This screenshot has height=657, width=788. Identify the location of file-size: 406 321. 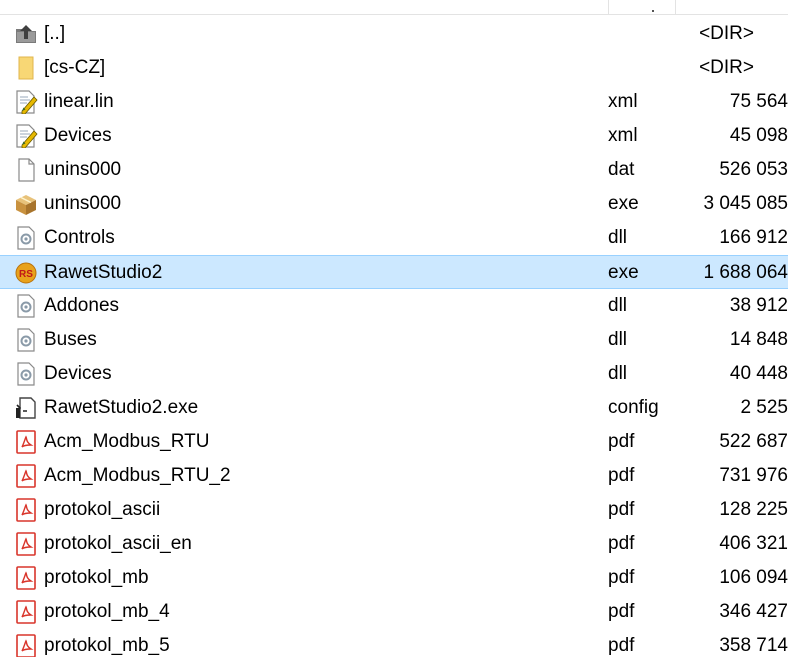
(753, 543).